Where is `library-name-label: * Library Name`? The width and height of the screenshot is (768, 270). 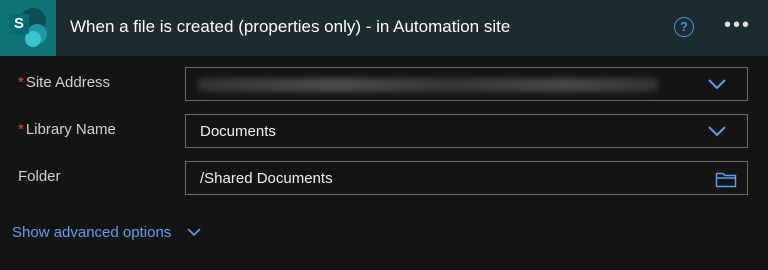 library-name-label: * Library Name is located at coordinates (67, 129).